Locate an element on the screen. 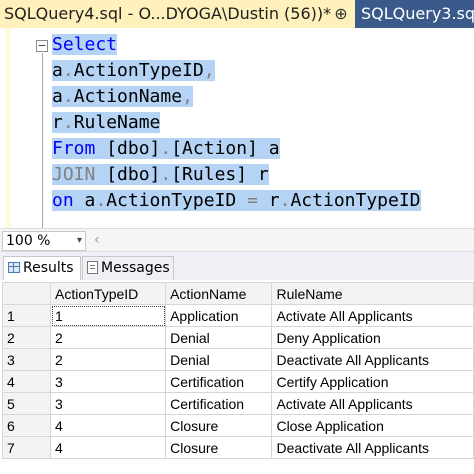  scroll-left-icon: ‹ is located at coordinates (97, 240).